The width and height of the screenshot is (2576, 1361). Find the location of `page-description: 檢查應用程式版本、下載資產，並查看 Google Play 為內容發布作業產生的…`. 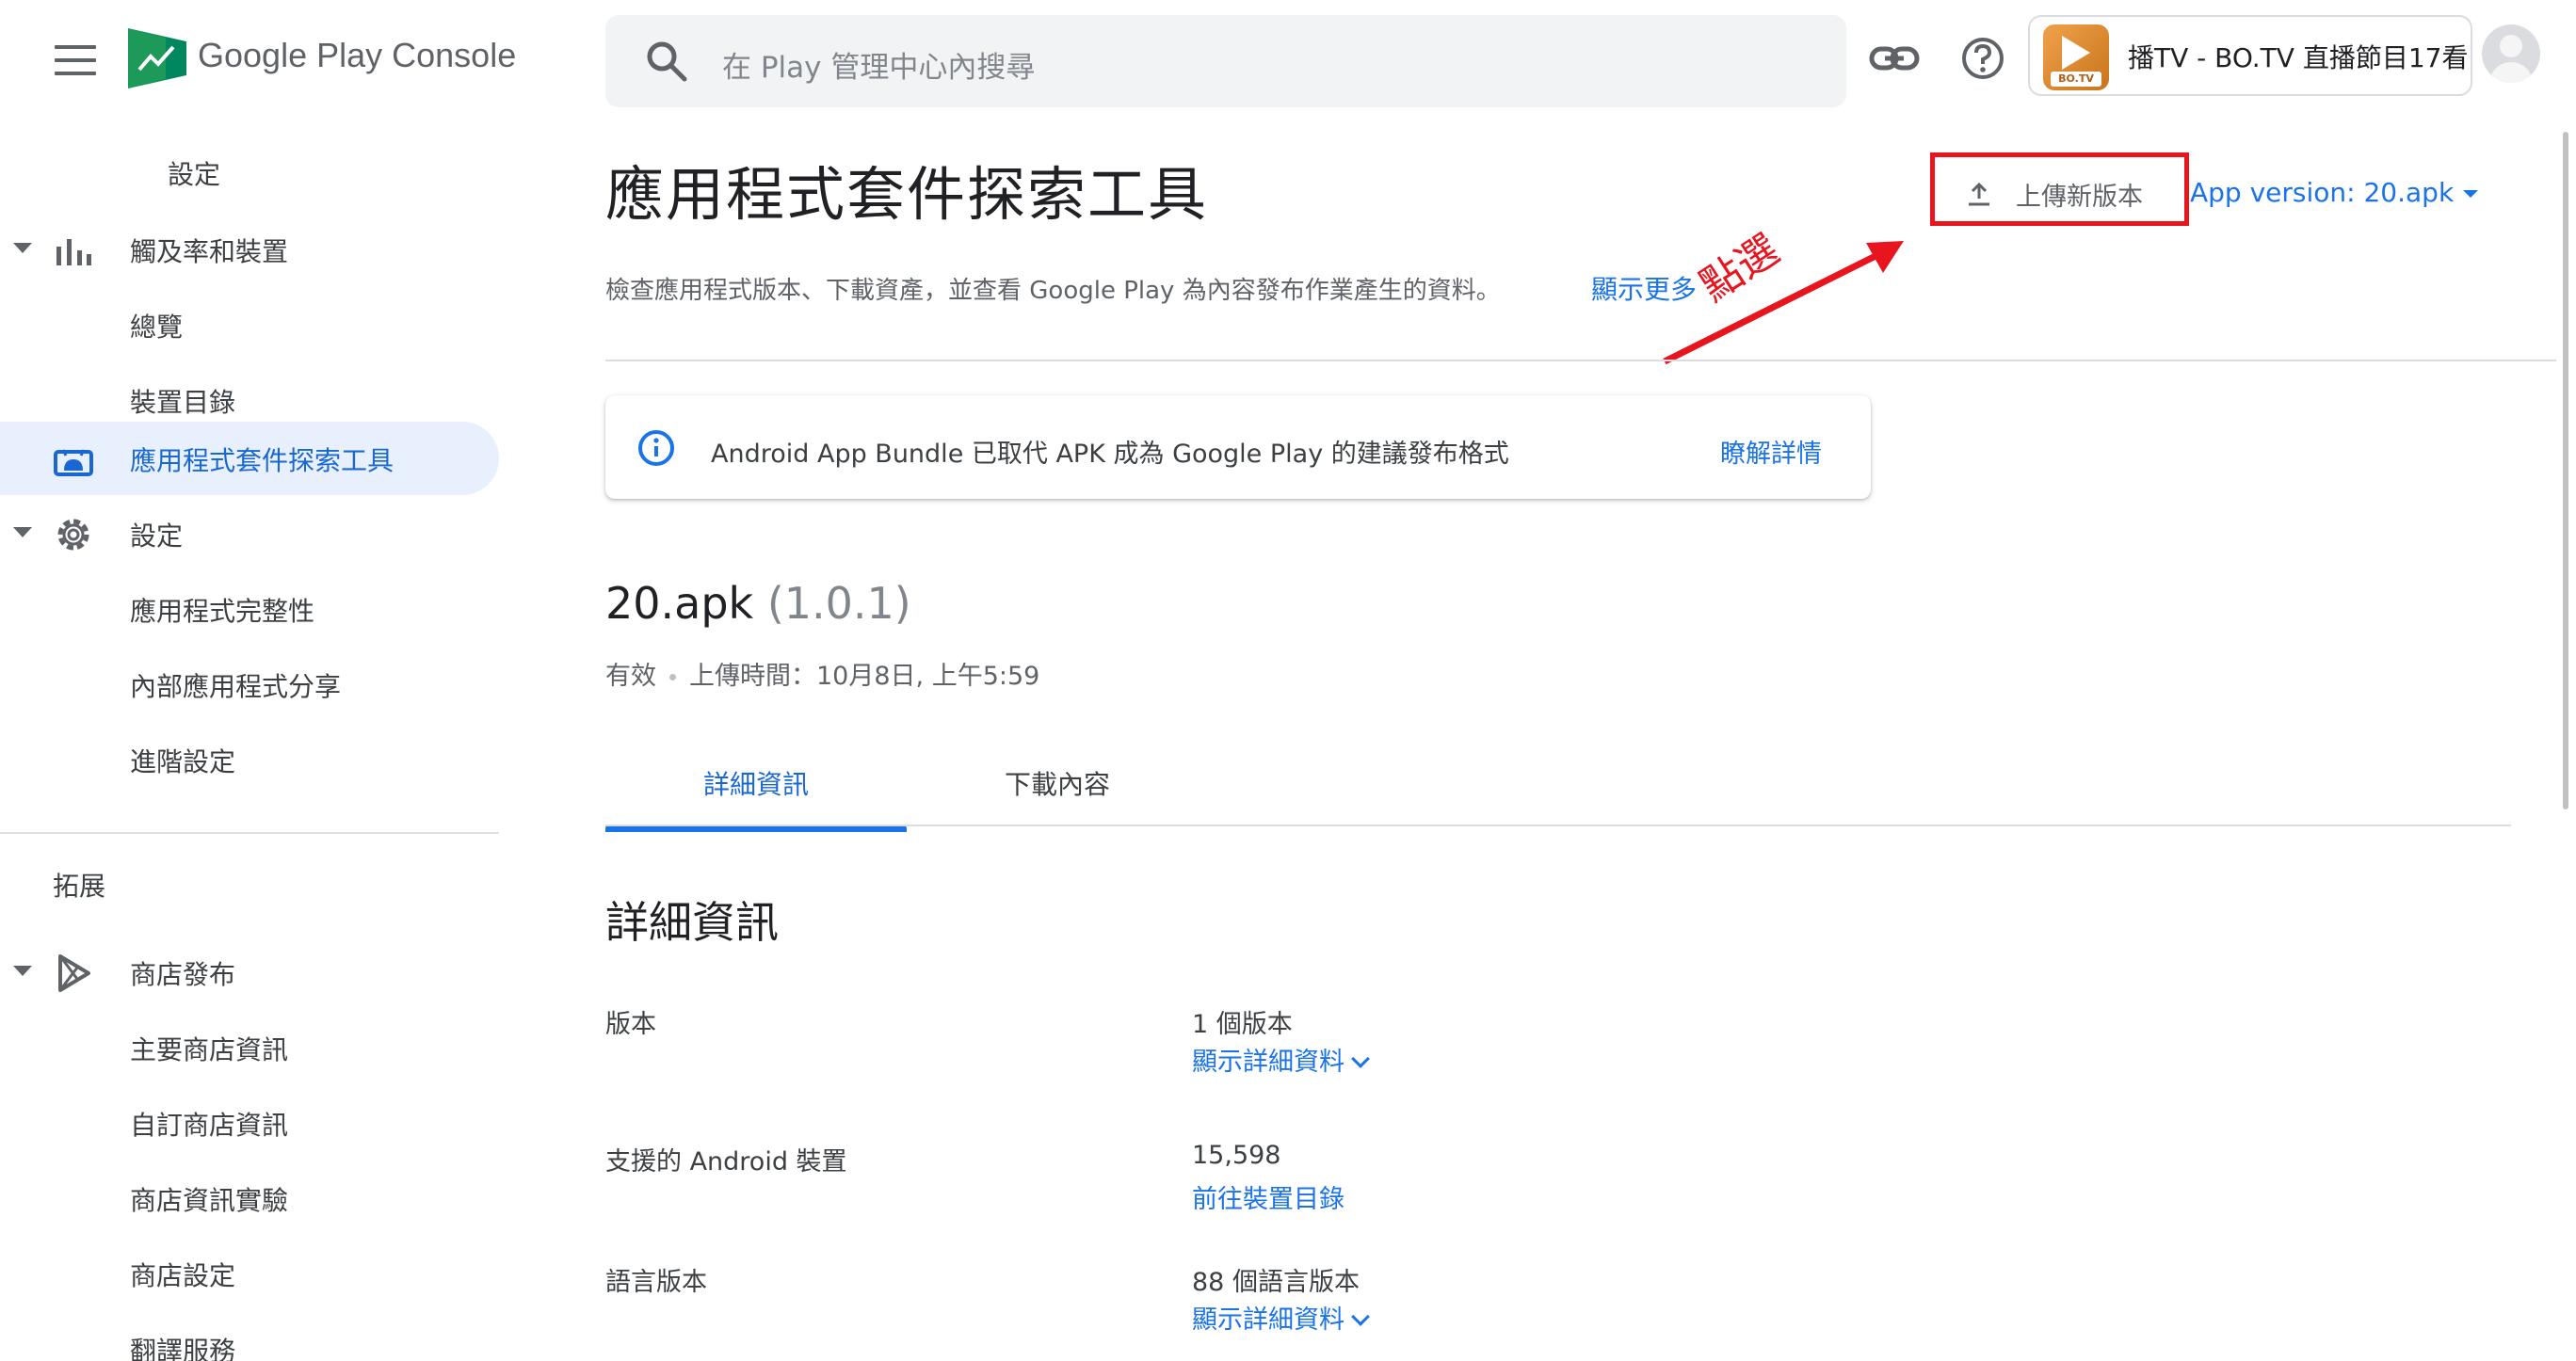

page-description: 檢查應用程式版本、下載資產，並查看 Google Play 為內容發布作業產生的… is located at coordinates (1053, 291).